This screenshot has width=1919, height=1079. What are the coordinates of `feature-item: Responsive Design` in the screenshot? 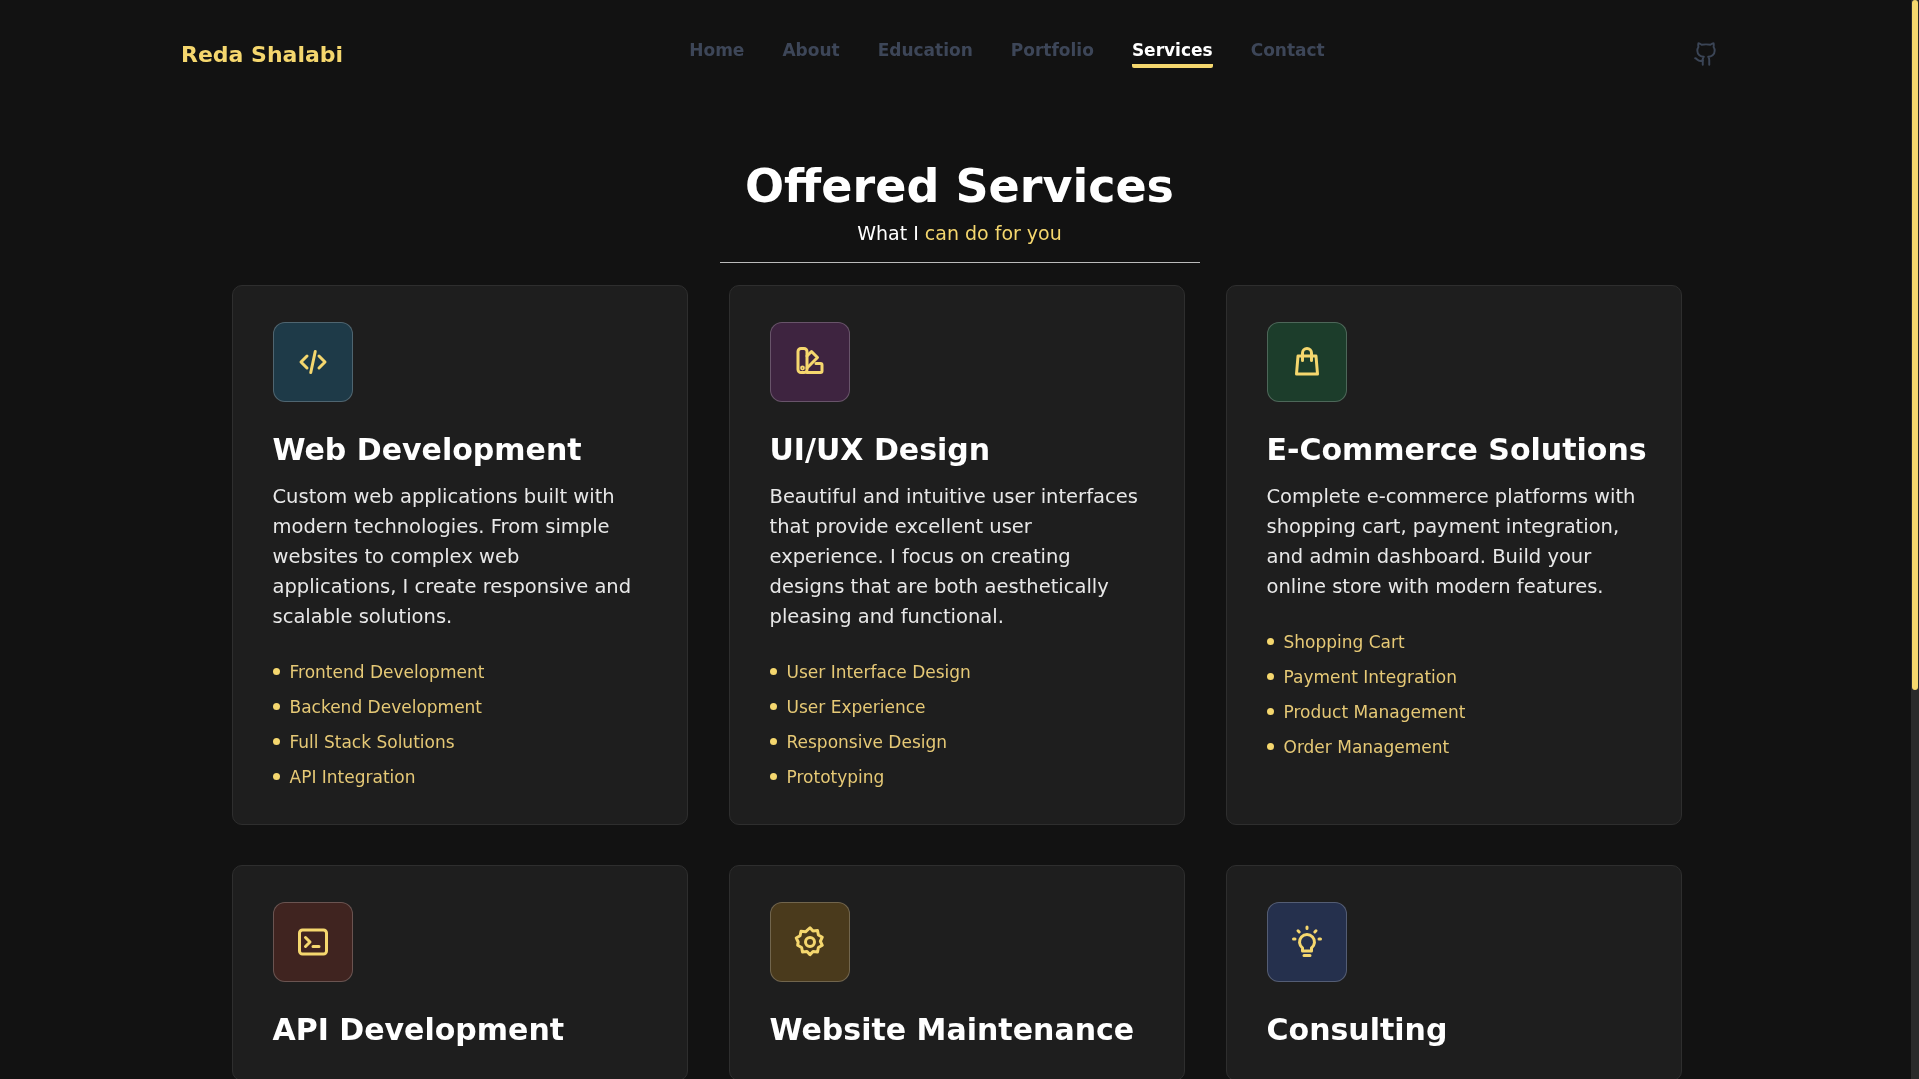 It's located at (867, 741).